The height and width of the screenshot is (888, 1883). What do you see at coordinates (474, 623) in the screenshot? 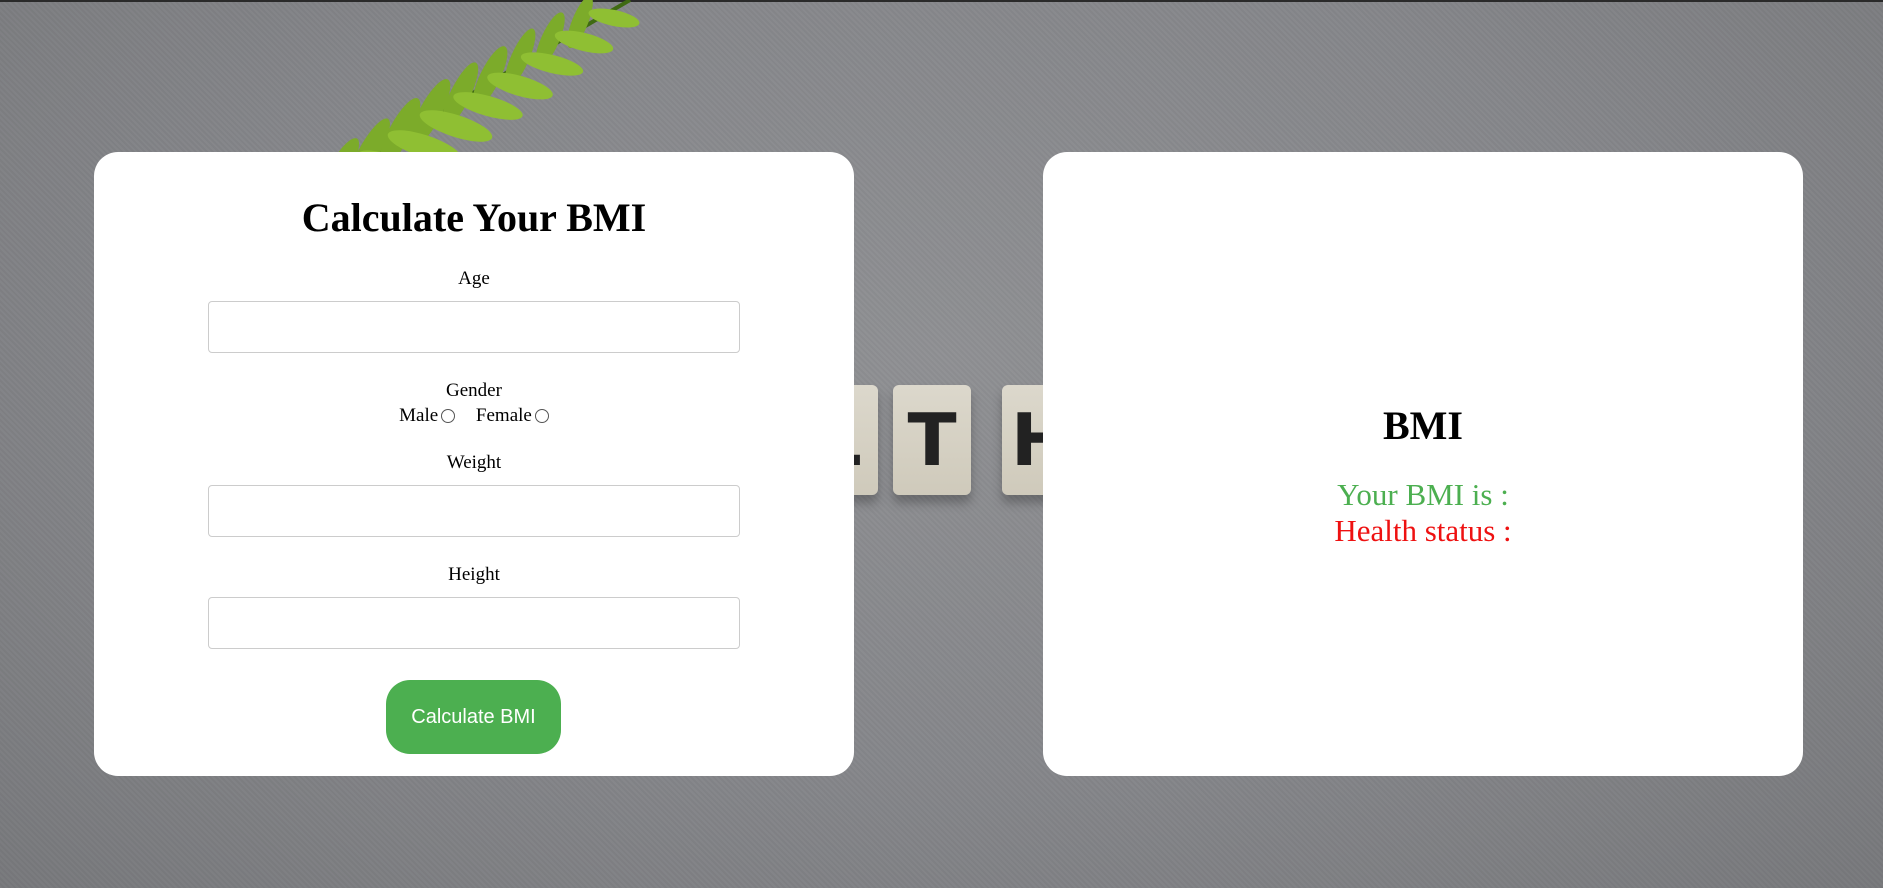
I see `height-input` at bounding box center [474, 623].